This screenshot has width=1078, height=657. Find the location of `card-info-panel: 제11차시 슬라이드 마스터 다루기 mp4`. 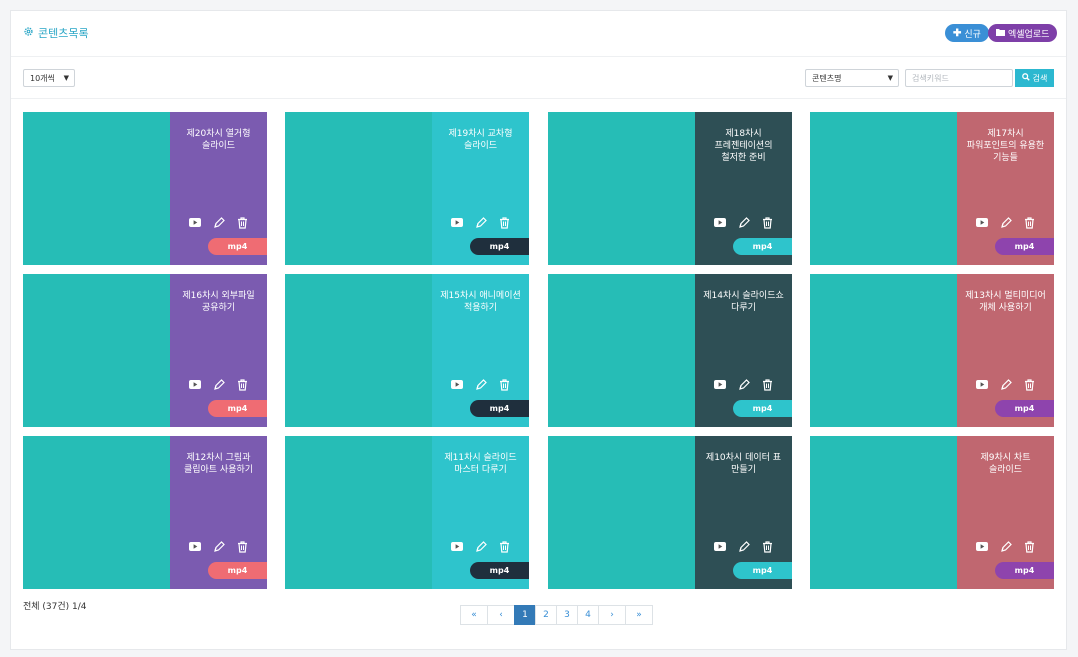

card-info-panel: 제11차시 슬라이드 마스터 다루기 mp4 is located at coordinates (480, 512).